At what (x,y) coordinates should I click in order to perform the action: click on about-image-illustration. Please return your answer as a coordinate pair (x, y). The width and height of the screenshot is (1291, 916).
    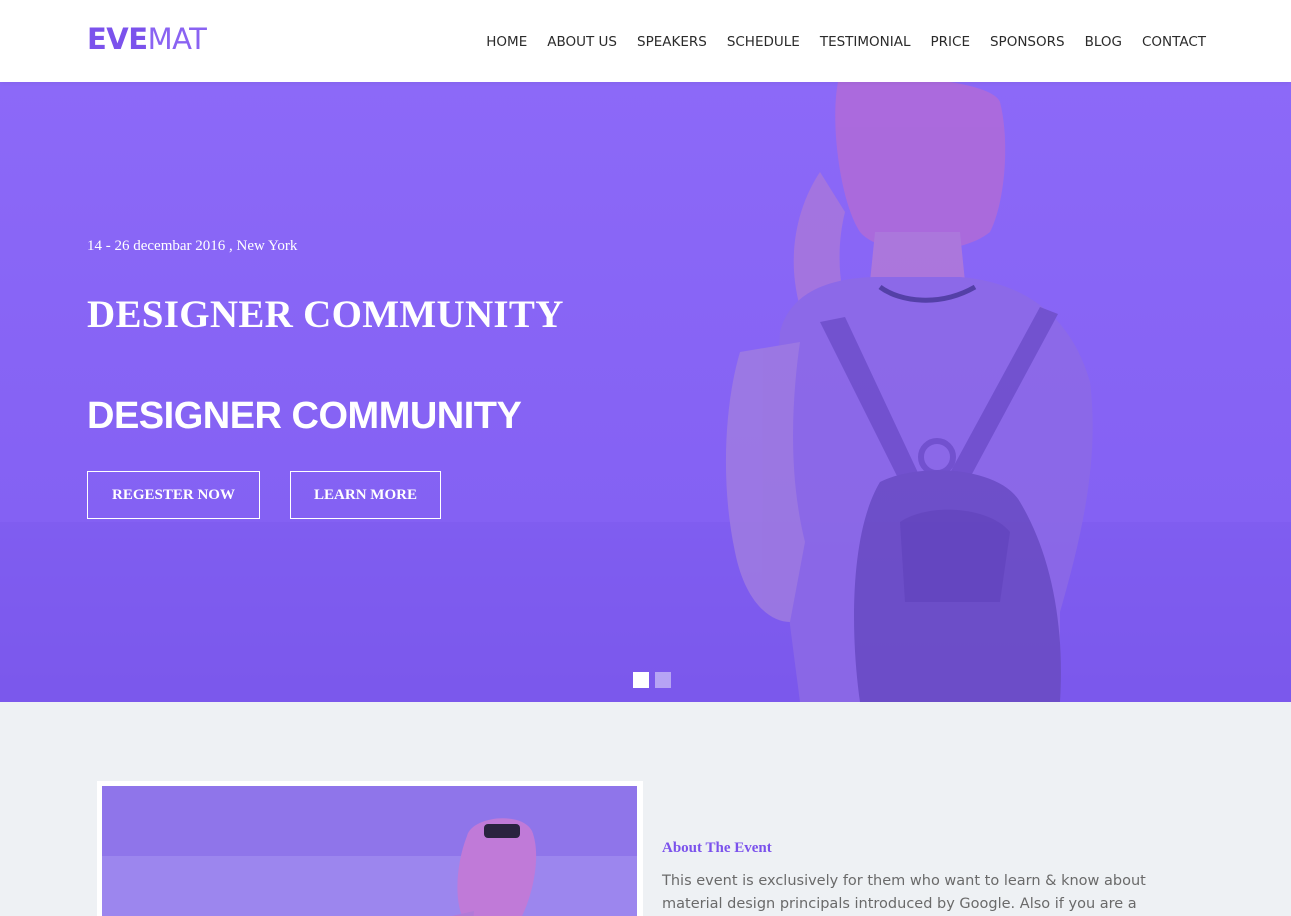
    Looking at the image, I should click on (369, 851).